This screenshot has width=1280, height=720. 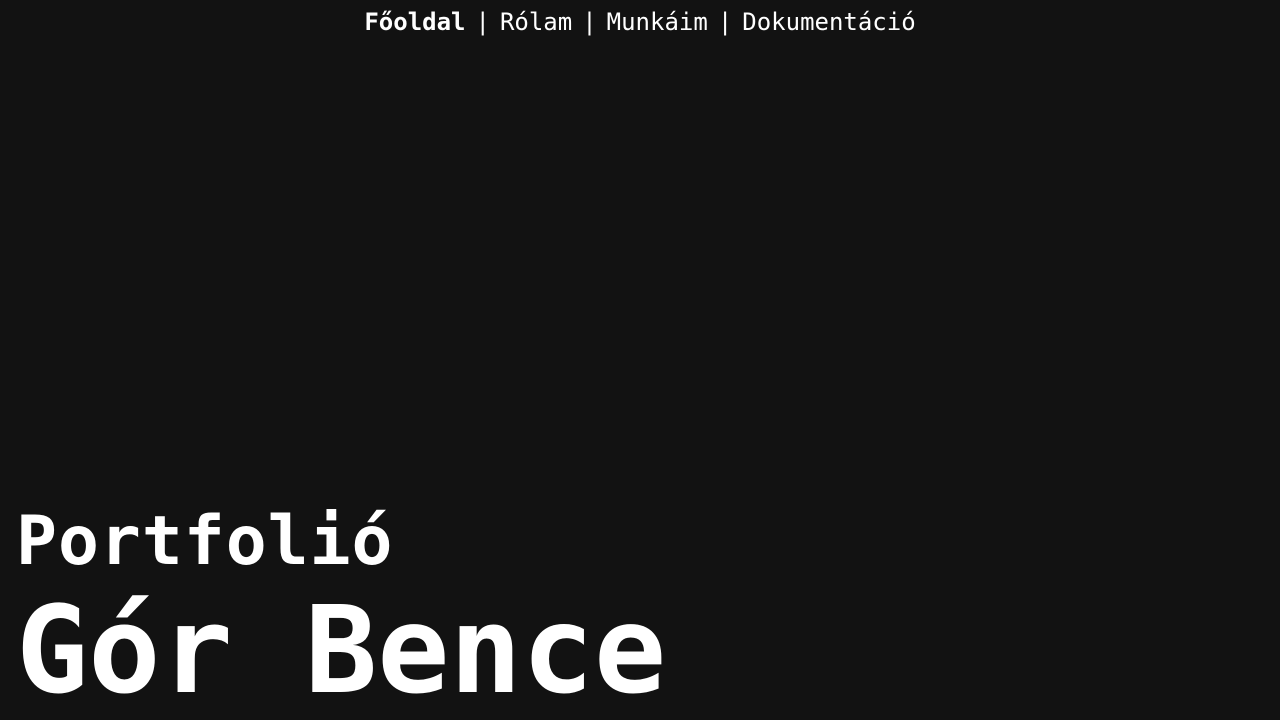 What do you see at coordinates (828, 22) in the screenshot?
I see `nav-item-documentation: Dokumentáció` at bounding box center [828, 22].